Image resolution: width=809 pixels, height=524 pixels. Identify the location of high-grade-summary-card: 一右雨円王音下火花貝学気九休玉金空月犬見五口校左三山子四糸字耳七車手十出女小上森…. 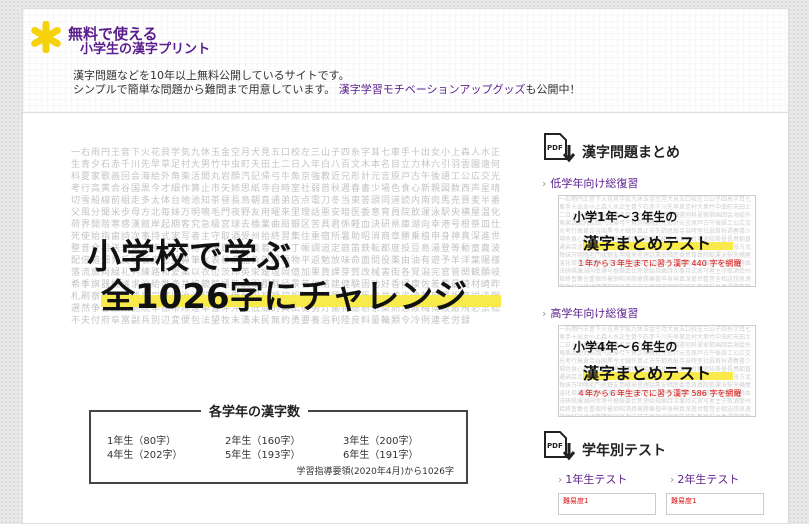
(657, 371).